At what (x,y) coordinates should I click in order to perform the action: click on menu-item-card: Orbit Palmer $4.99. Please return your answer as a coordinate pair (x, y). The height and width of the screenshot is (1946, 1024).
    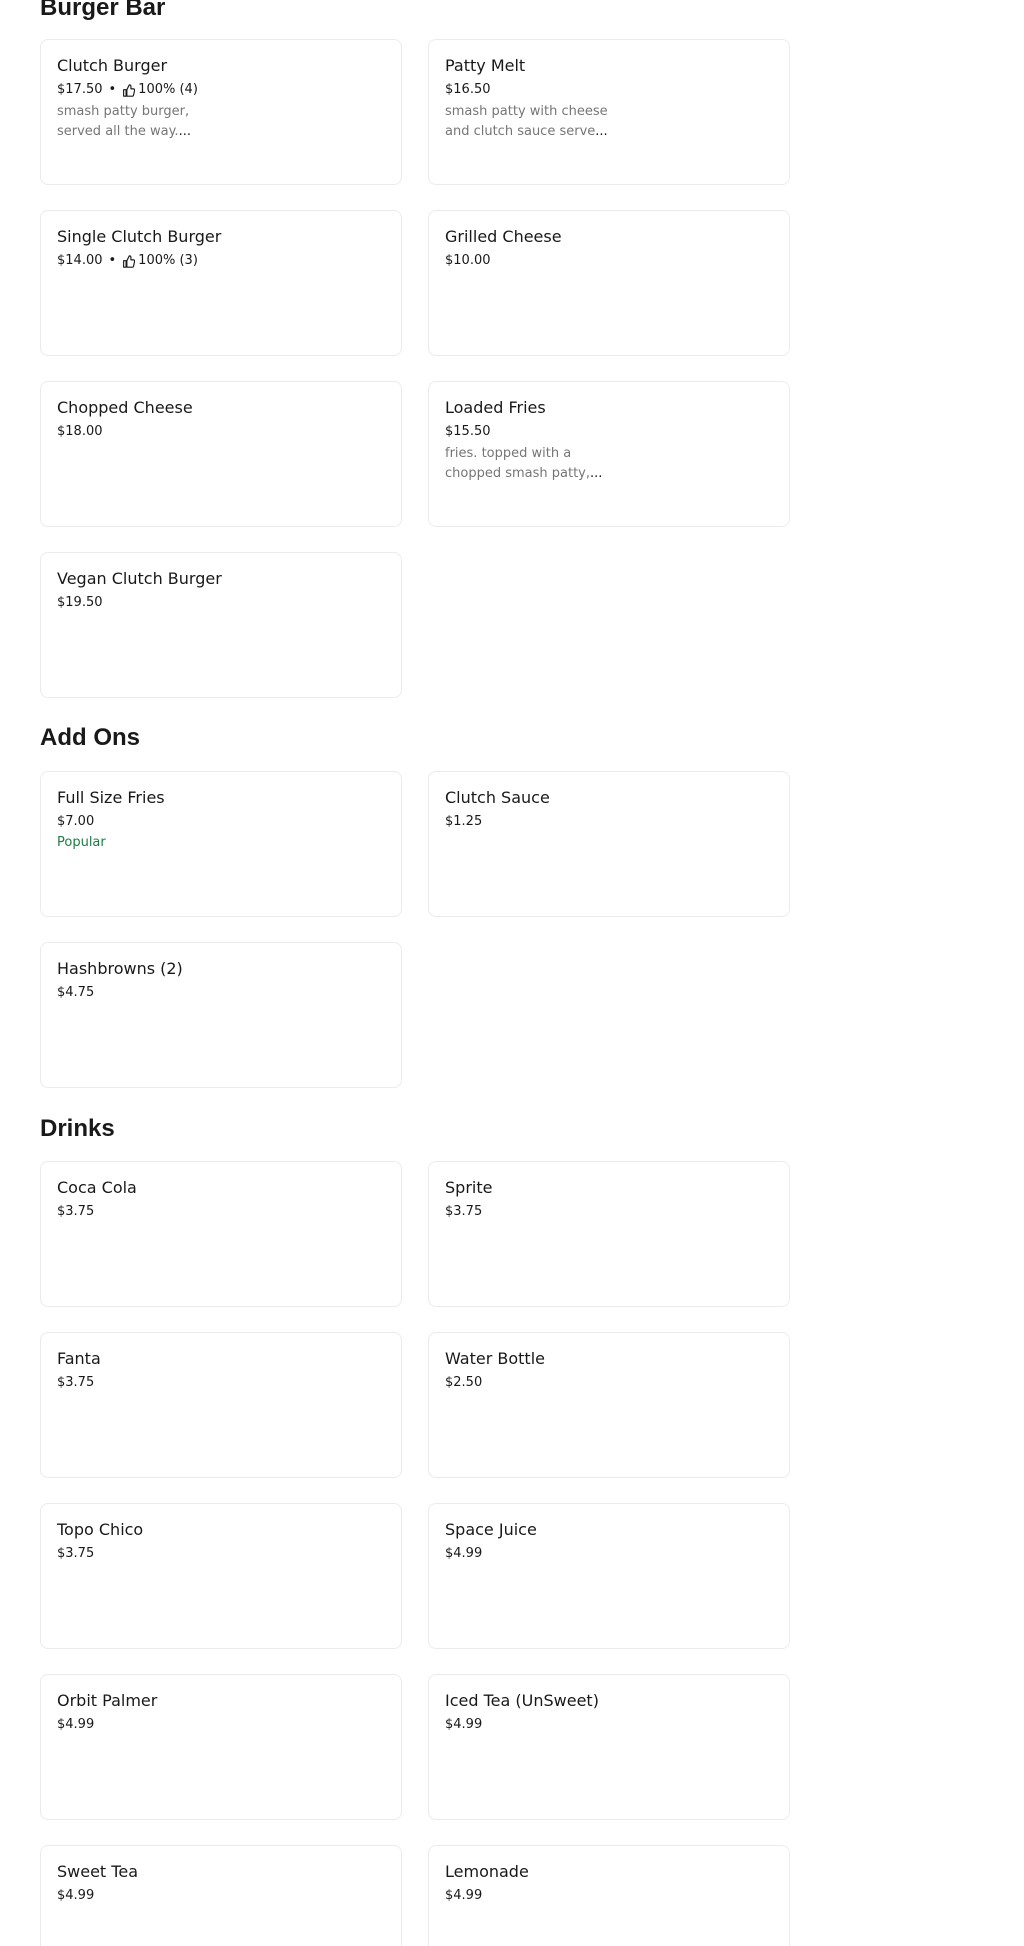
    Looking at the image, I should click on (221, 1747).